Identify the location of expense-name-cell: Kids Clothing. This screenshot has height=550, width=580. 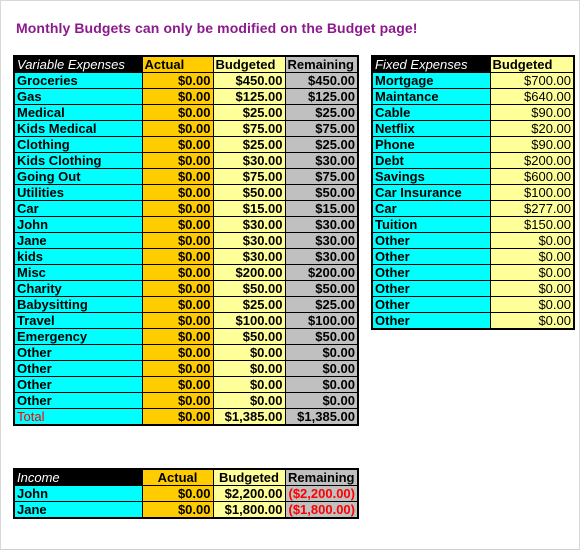
(78, 160).